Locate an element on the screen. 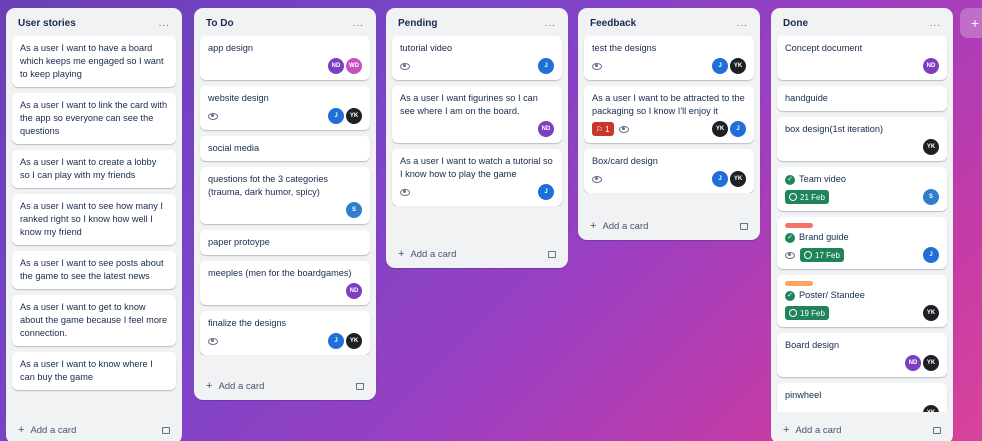 Image resolution: width=982 pixels, height=441 pixels. card-title: paper protoype is located at coordinates (239, 242).